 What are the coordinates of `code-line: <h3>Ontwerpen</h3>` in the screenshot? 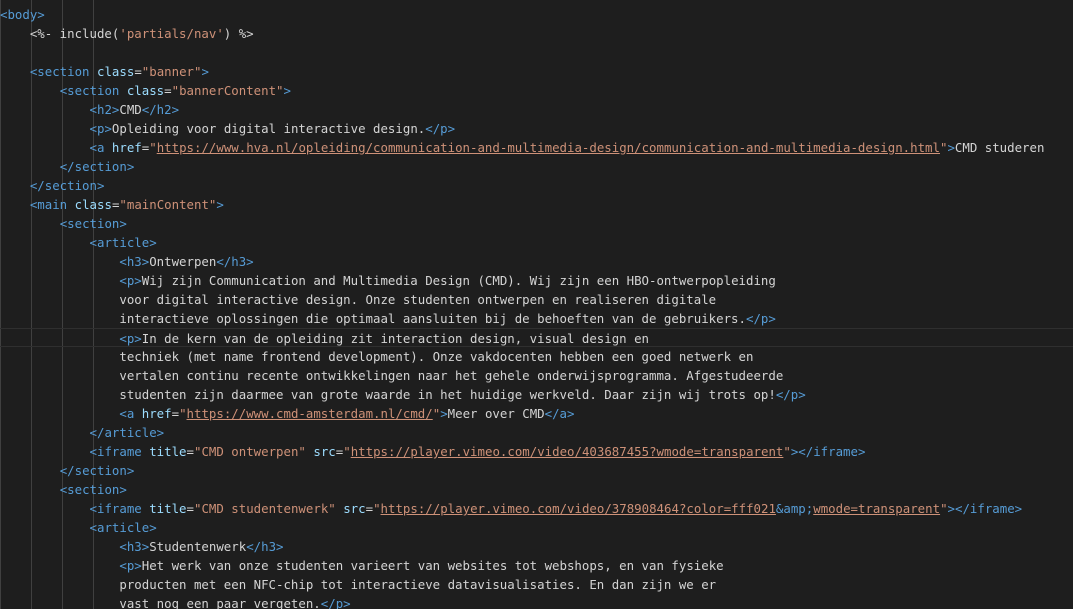 It's located at (536, 261).